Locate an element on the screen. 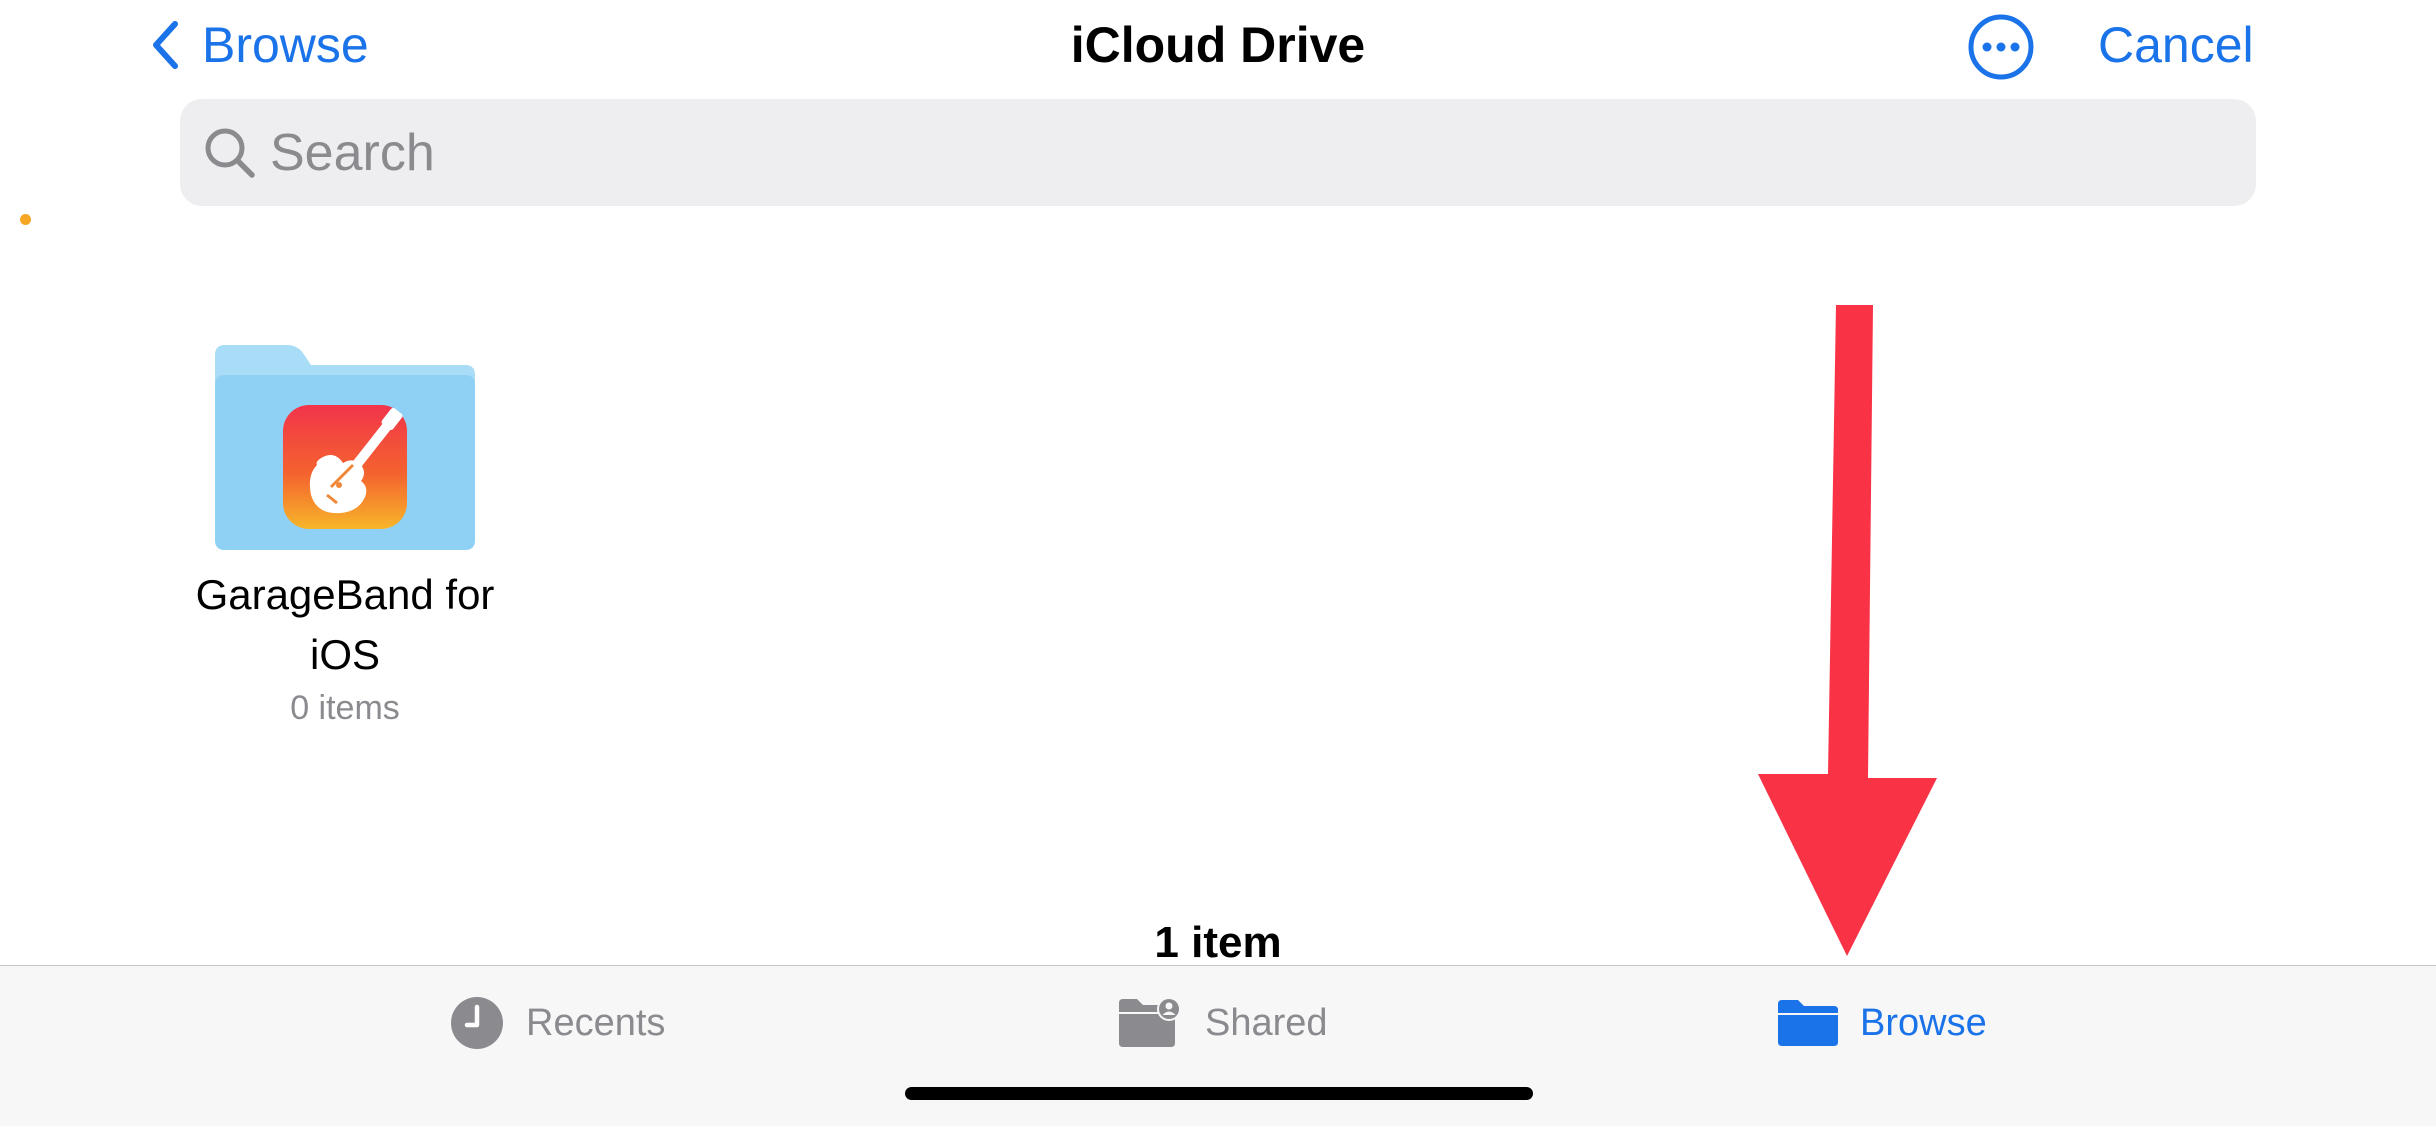  tab-recents: Recents is located at coordinates (557, 1023).